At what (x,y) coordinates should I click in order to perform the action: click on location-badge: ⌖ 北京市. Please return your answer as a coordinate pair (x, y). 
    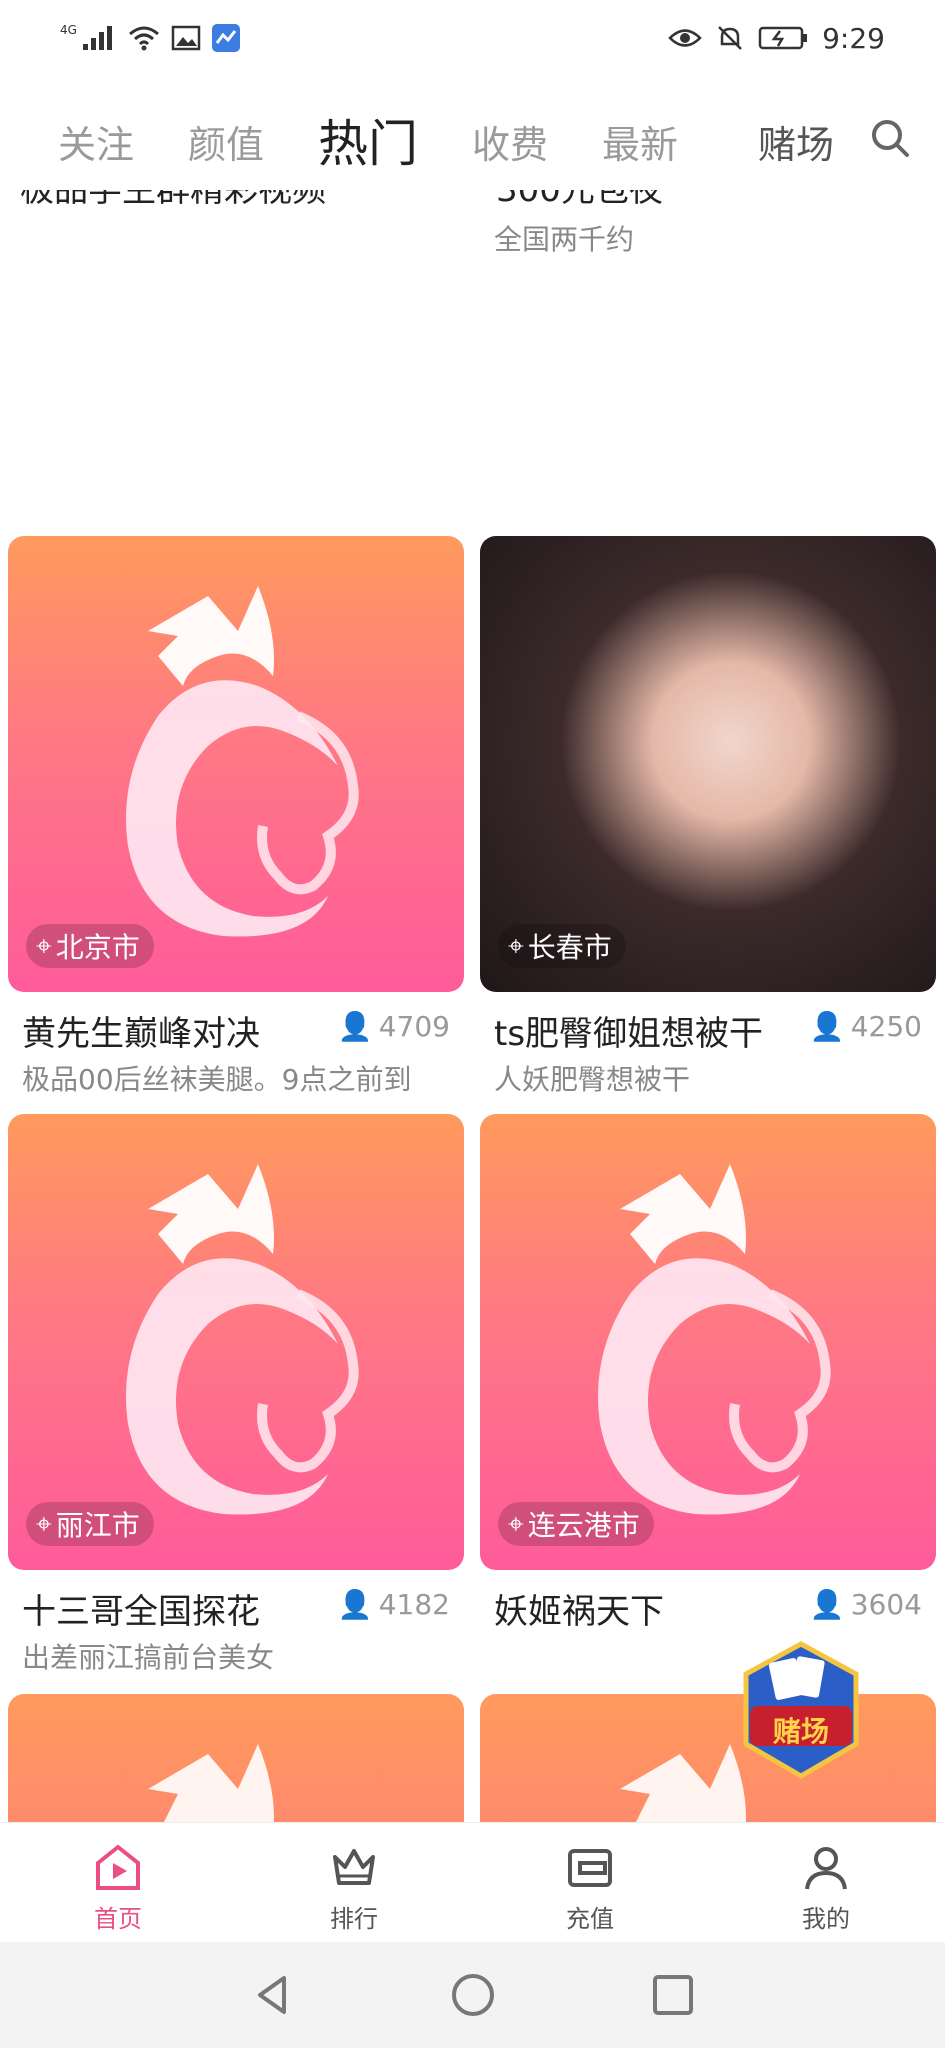
    Looking at the image, I should click on (90, 946).